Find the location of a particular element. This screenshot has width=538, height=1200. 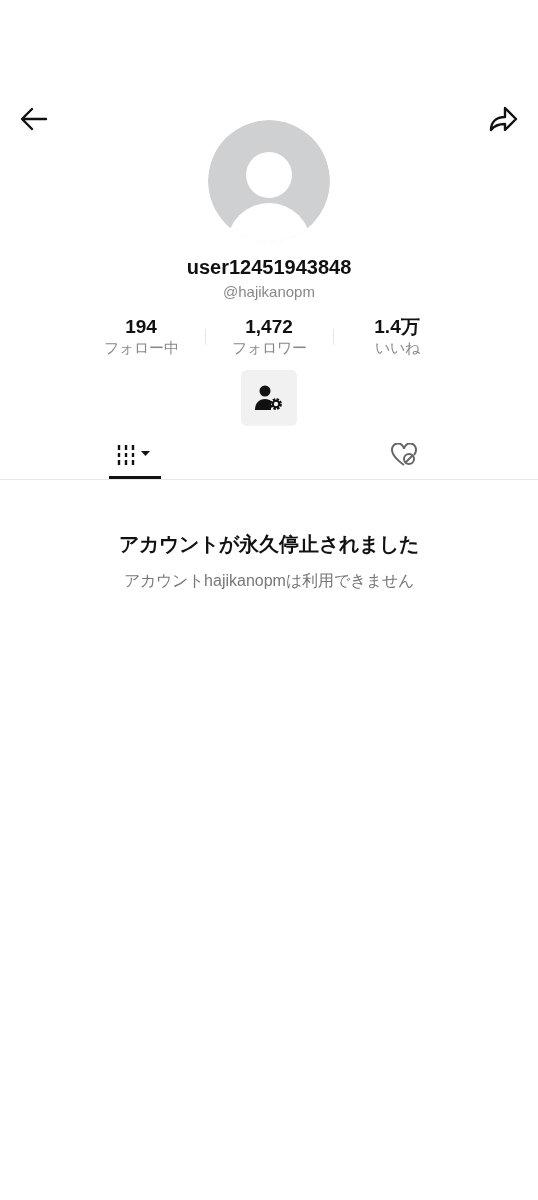

back-icon is located at coordinates (34, 119).